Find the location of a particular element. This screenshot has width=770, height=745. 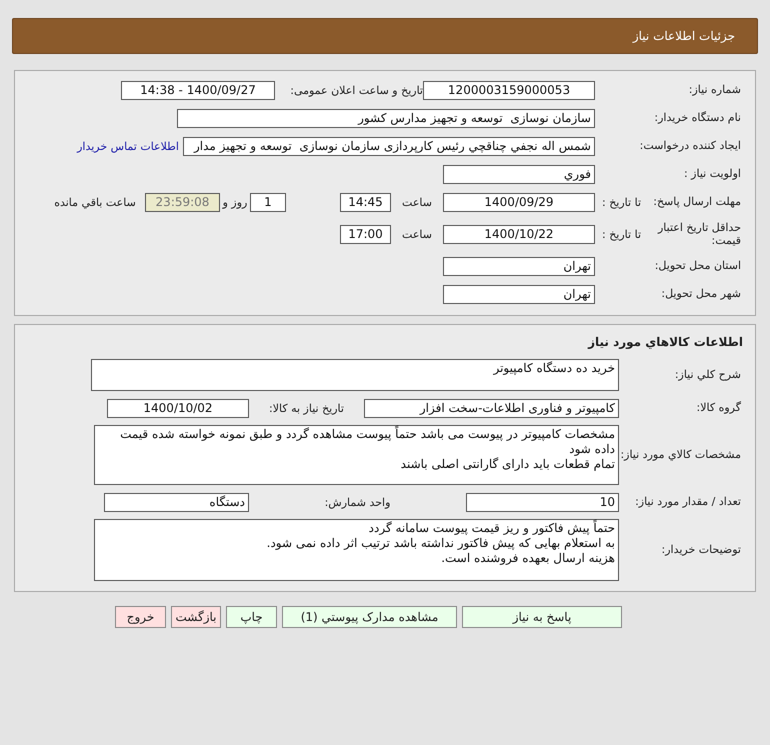

field-label: مشخصات کالاي مورد نیاز: is located at coordinates (680, 455).